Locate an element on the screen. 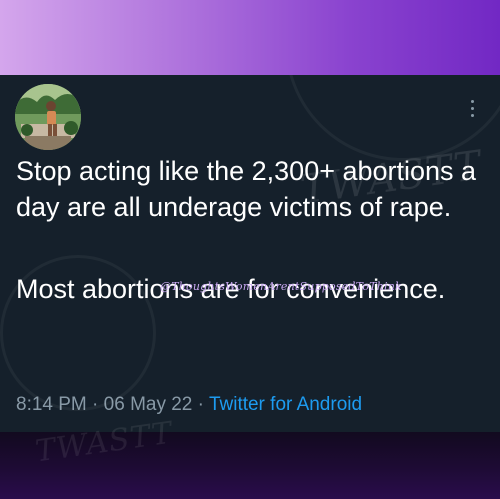 The width and height of the screenshot is (500, 499). avatar-image is located at coordinates (48, 117).